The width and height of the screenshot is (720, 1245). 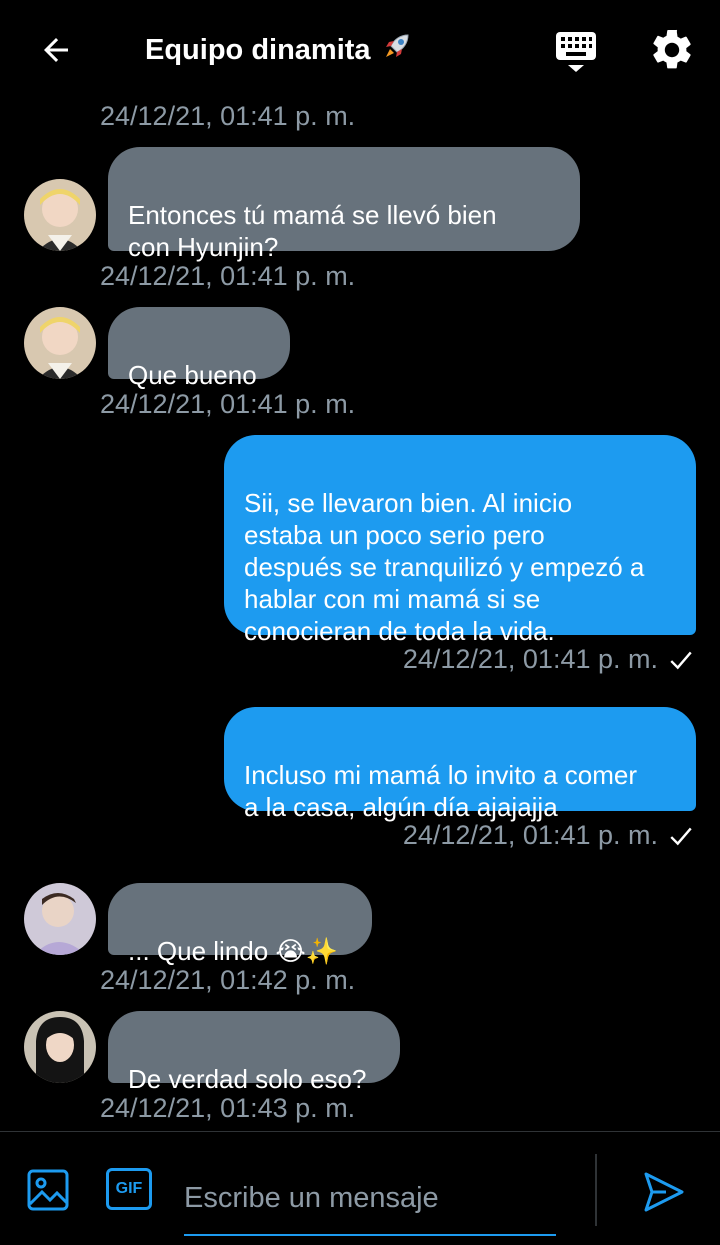 I want to click on message-text: Que bueno, so click(x=192, y=375).